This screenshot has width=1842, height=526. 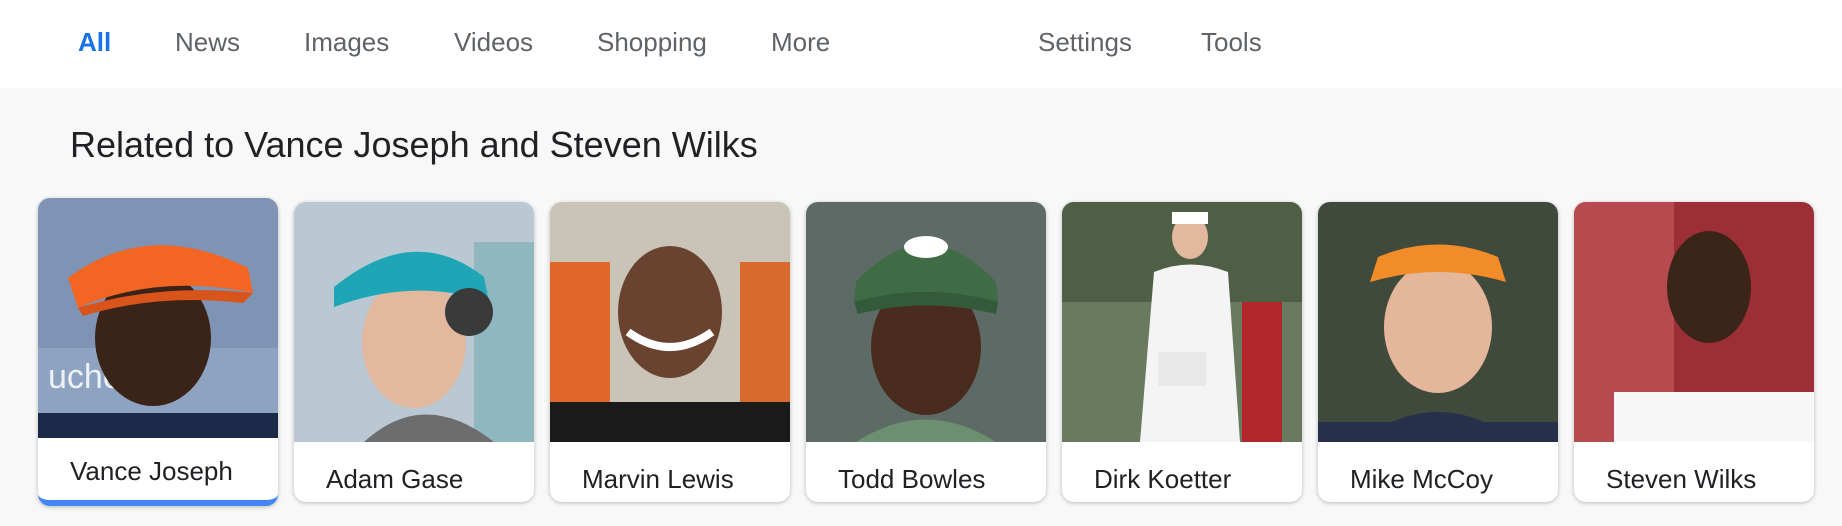 I want to click on person-name: Marvin Lewis, so click(x=658, y=479).